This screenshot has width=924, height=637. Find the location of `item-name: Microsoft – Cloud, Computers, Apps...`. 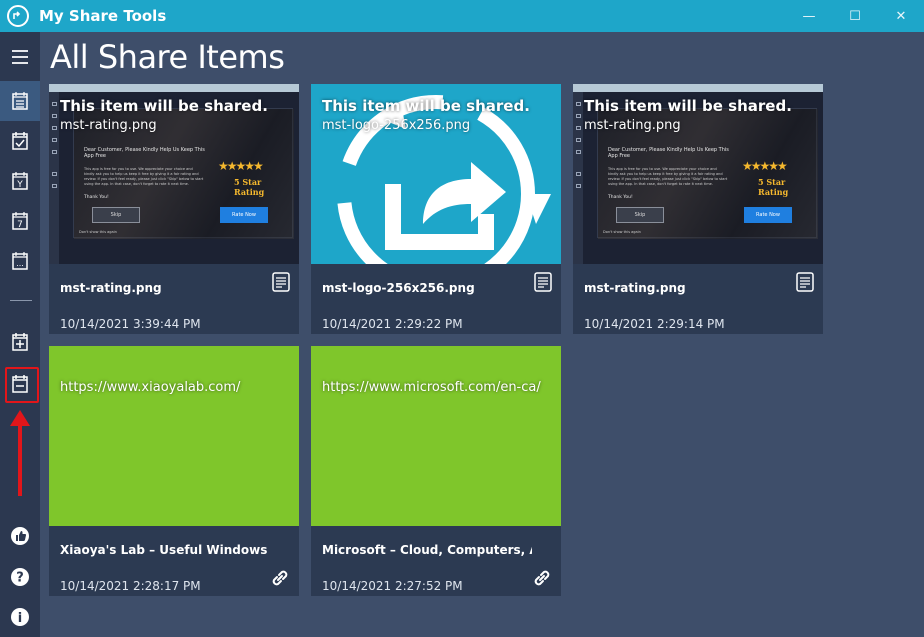

item-name: Microsoft – Cloud, Computers, Apps... is located at coordinates (427, 550).